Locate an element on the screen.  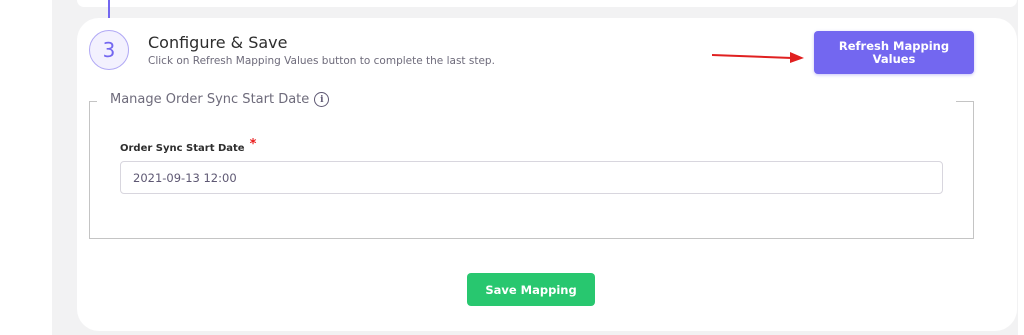
previous-step-card is located at coordinates (547, 3).